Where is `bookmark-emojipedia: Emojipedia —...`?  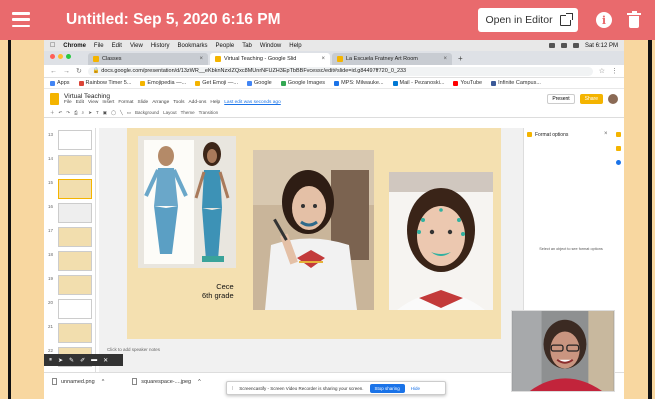
bookmark-emojipedia: Emojipedia —... is located at coordinates (163, 83).